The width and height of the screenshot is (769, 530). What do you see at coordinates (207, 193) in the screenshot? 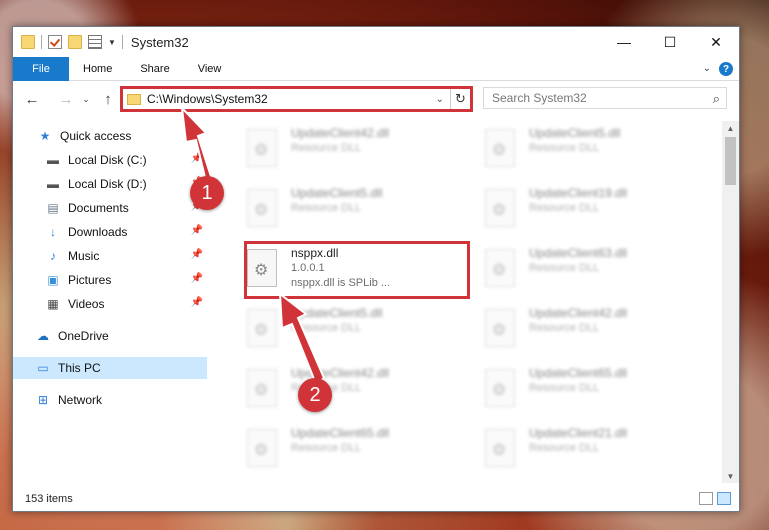
I see `step-marker-1: 1` at bounding box center [207, 193].